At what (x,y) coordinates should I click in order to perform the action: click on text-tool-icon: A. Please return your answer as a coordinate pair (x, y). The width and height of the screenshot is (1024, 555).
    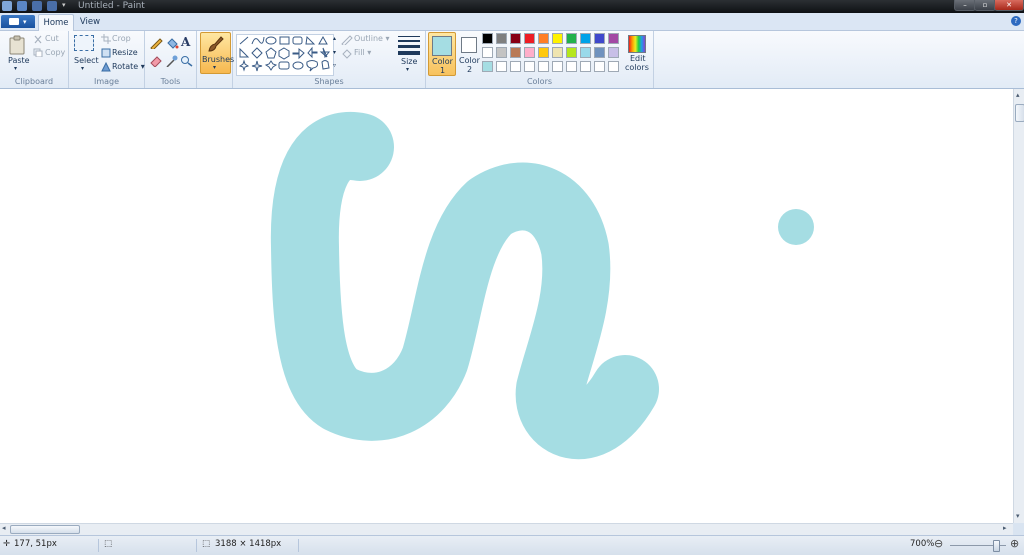
    Looking at the image, I should click on (185, 42).